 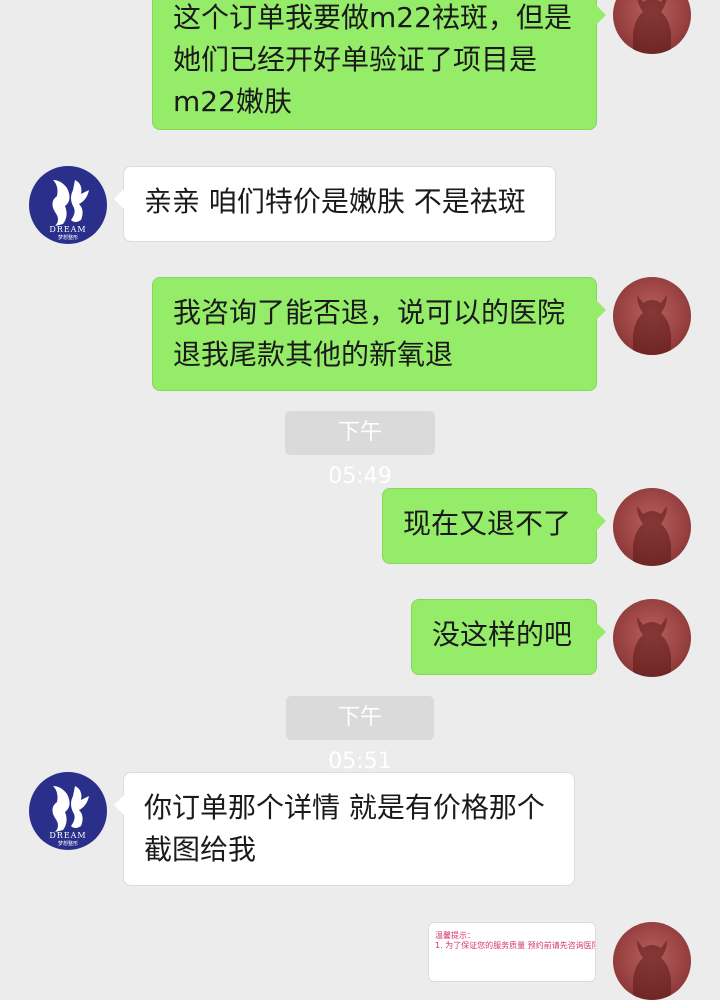 I want to click on message-bubble-received: 亲亲 咱们特价是嫩肤 不是祛斑, so click(x=335, y=204).